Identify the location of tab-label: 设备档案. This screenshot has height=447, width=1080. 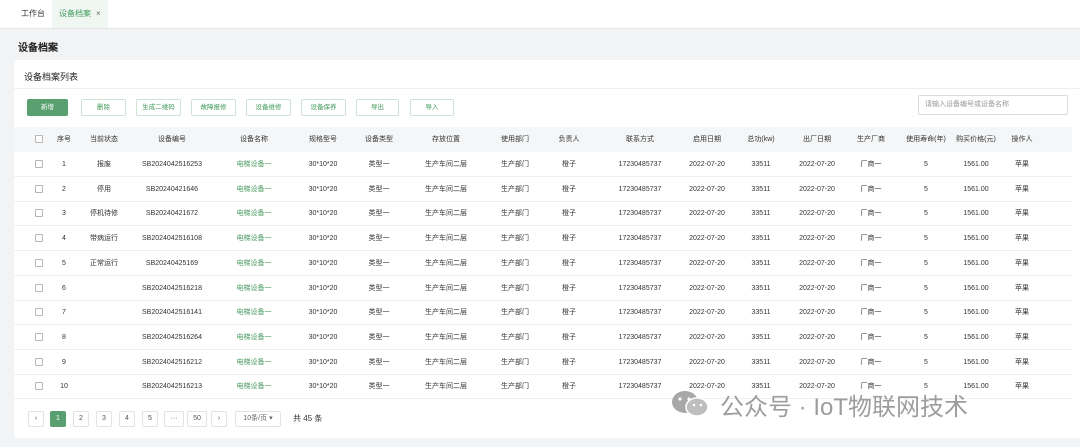
(75, 13).